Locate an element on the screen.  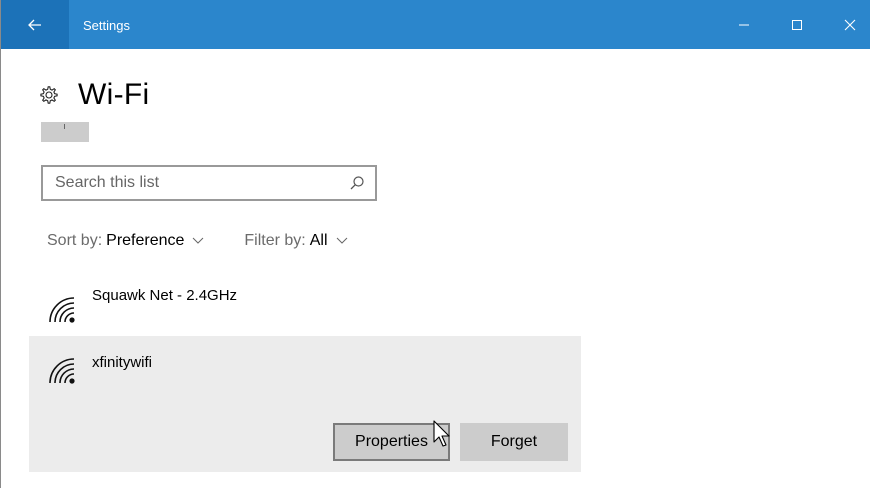
close-icon is located at coordinates (850, 24).